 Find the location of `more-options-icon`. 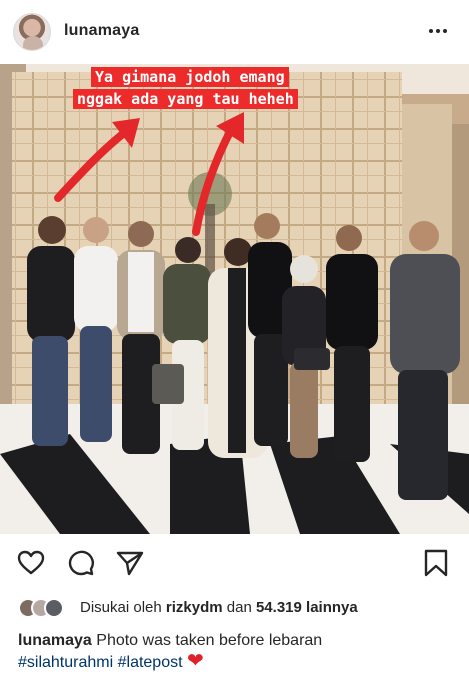

more-options-icon is located at coordinates (440, 30).